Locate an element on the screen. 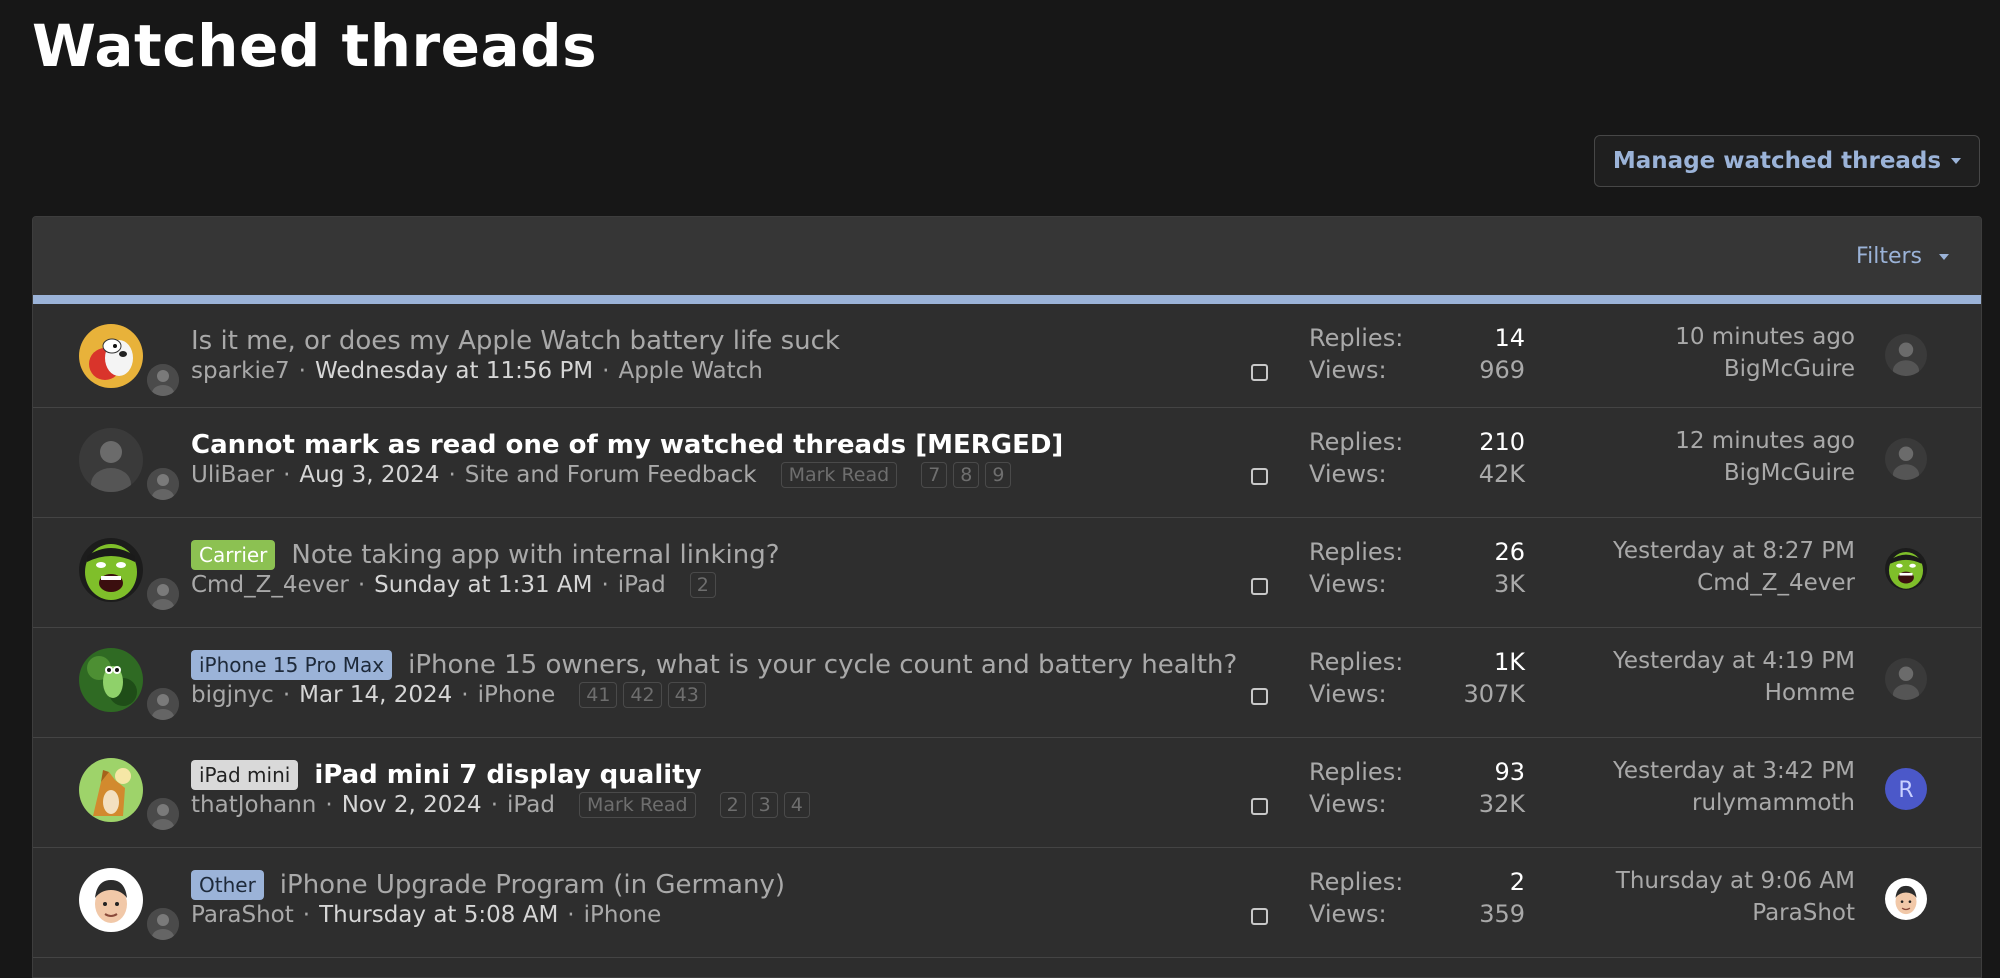 The width and height of the screenshot is (2000, 978). thread-prefix-badge: iPhone 15 Pro Max is located at coordinates (292, 665).